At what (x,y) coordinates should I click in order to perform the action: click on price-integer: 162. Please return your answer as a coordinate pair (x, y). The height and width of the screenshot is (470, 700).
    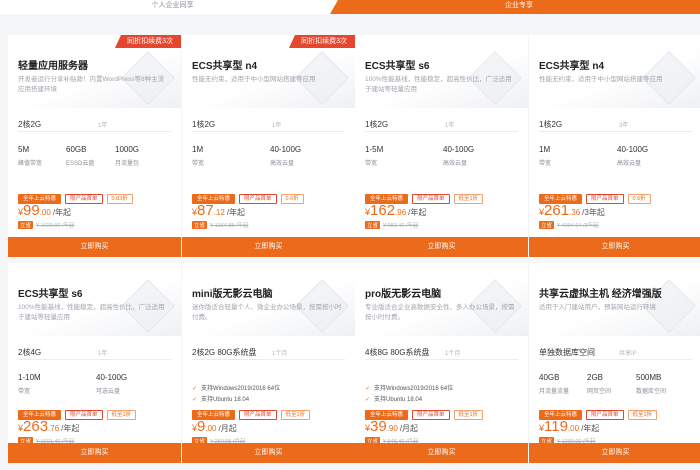
    Looking at the image, I should click on (383, 210).